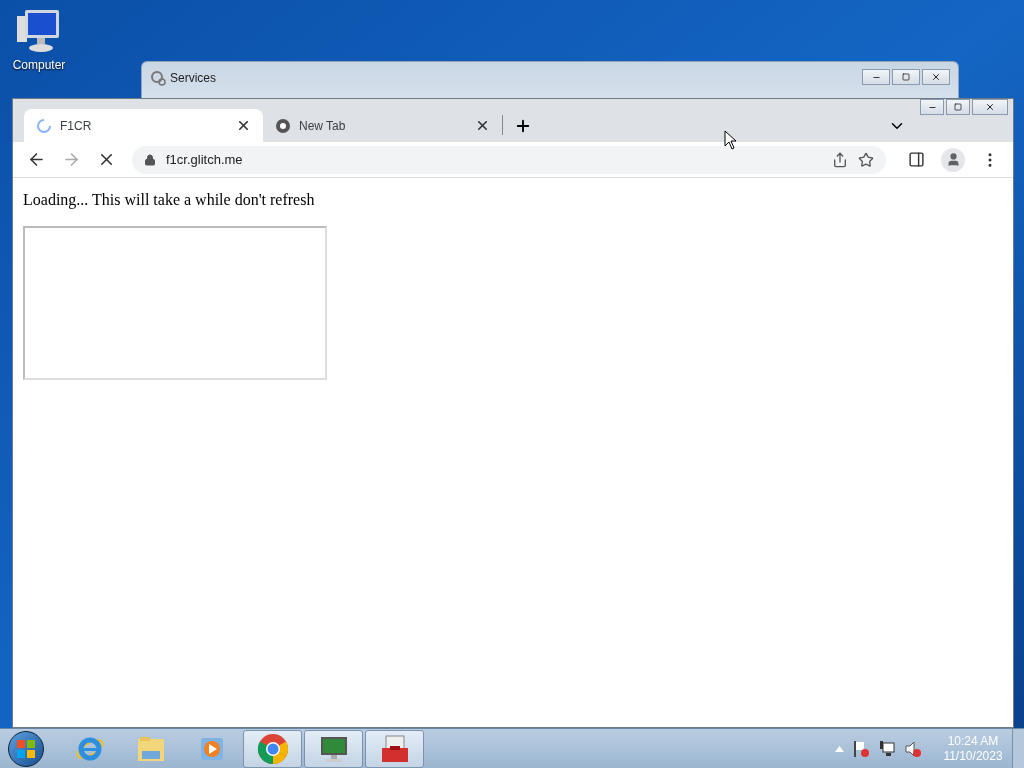 The width and height of the screenshot is (1024, 768). I want to click on loading-message: Loading... This will take a while don't refresh, so click(169, 200).